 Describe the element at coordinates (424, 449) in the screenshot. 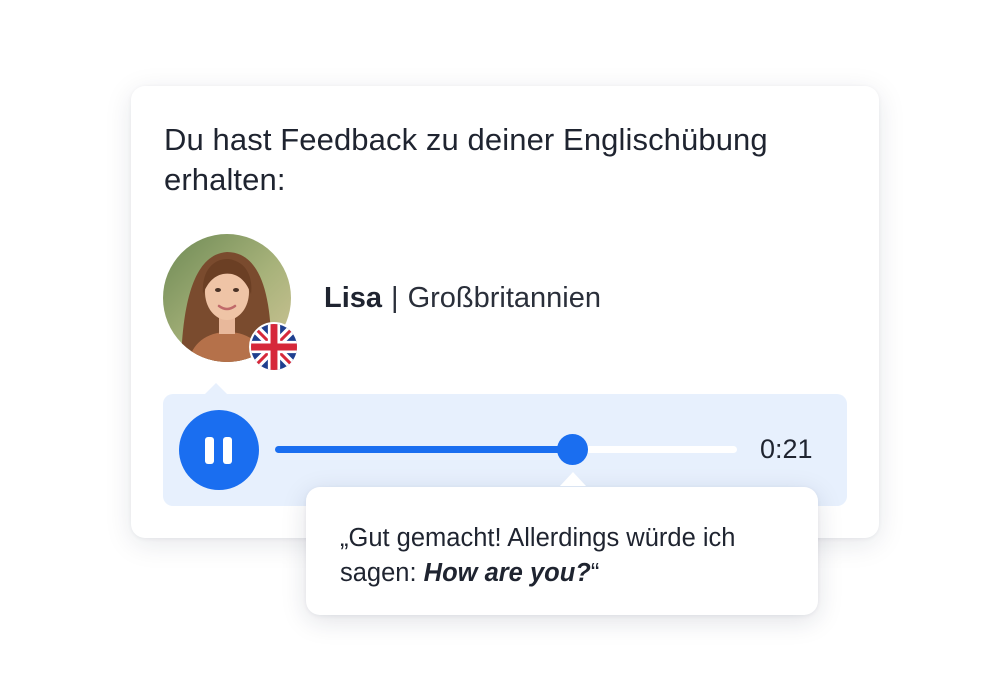

I see `progress-fill` at that location.